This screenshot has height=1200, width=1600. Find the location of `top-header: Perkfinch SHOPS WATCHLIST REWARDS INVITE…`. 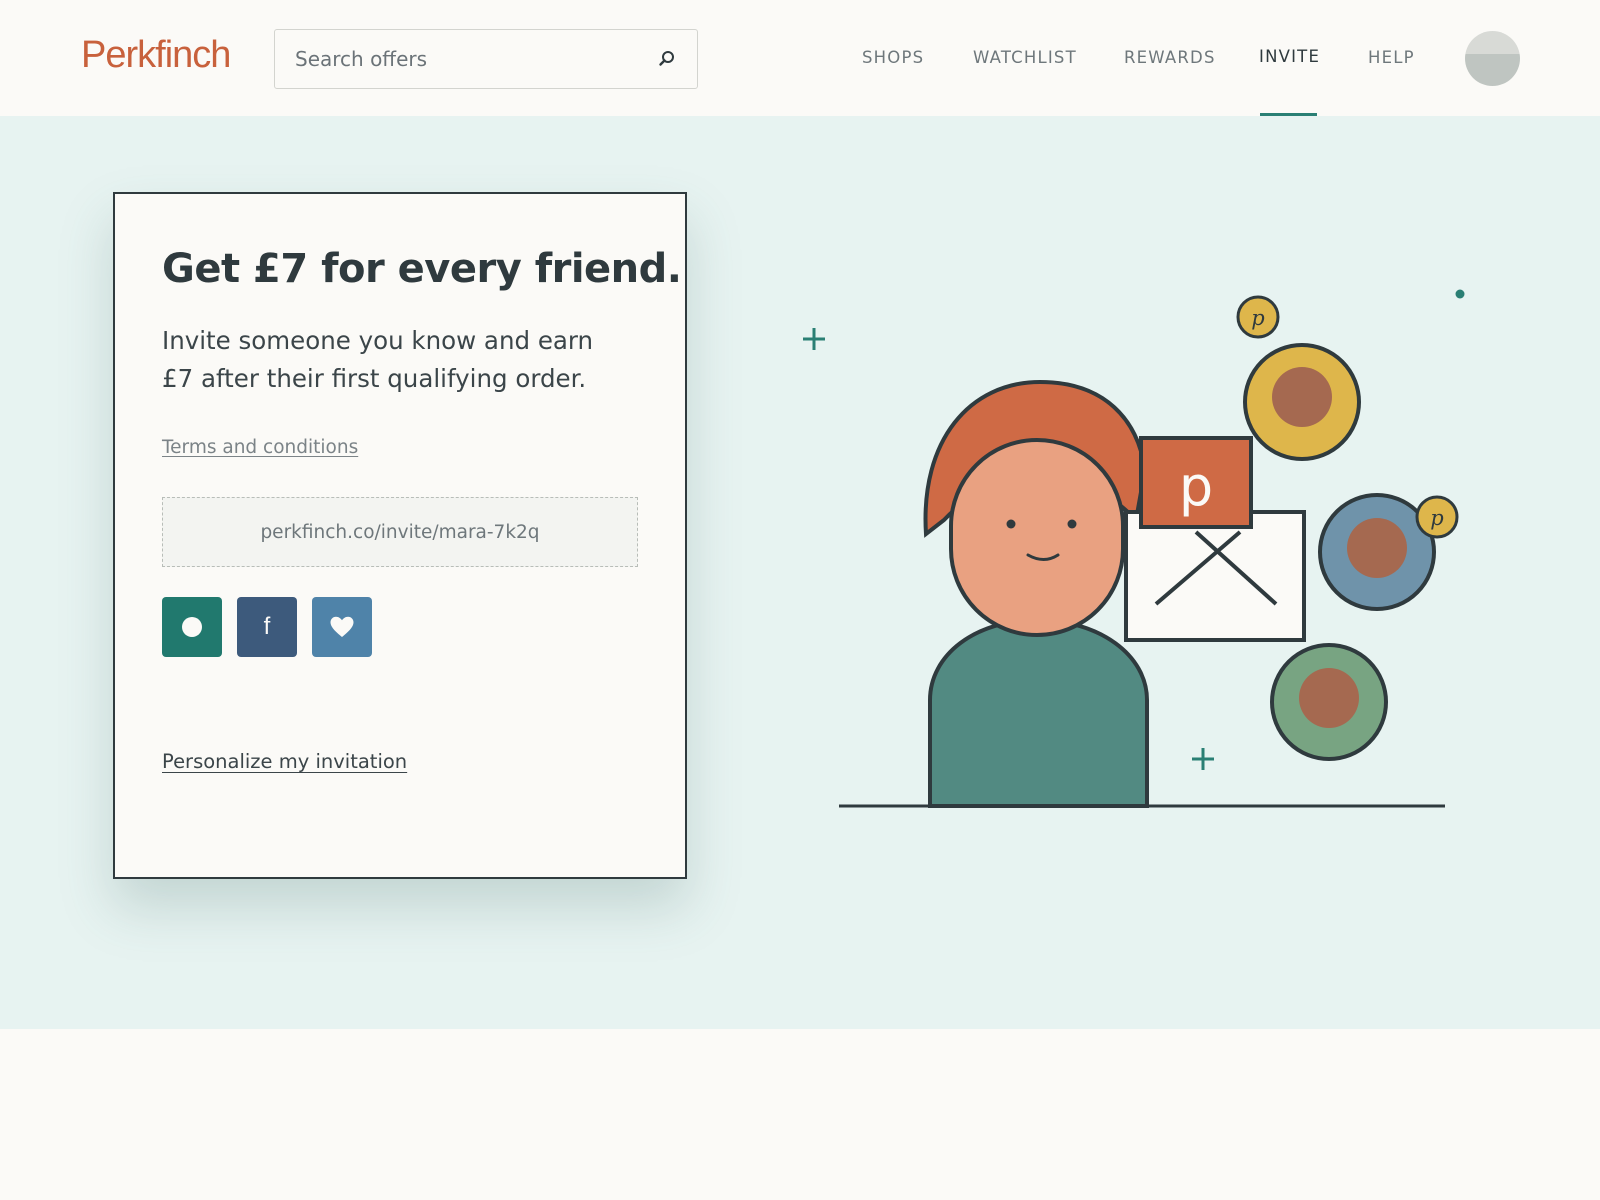

top-header: Perkfinch SHOPS WATCHLIST REWARDS INVITE… is located at coordinates (800, 58).